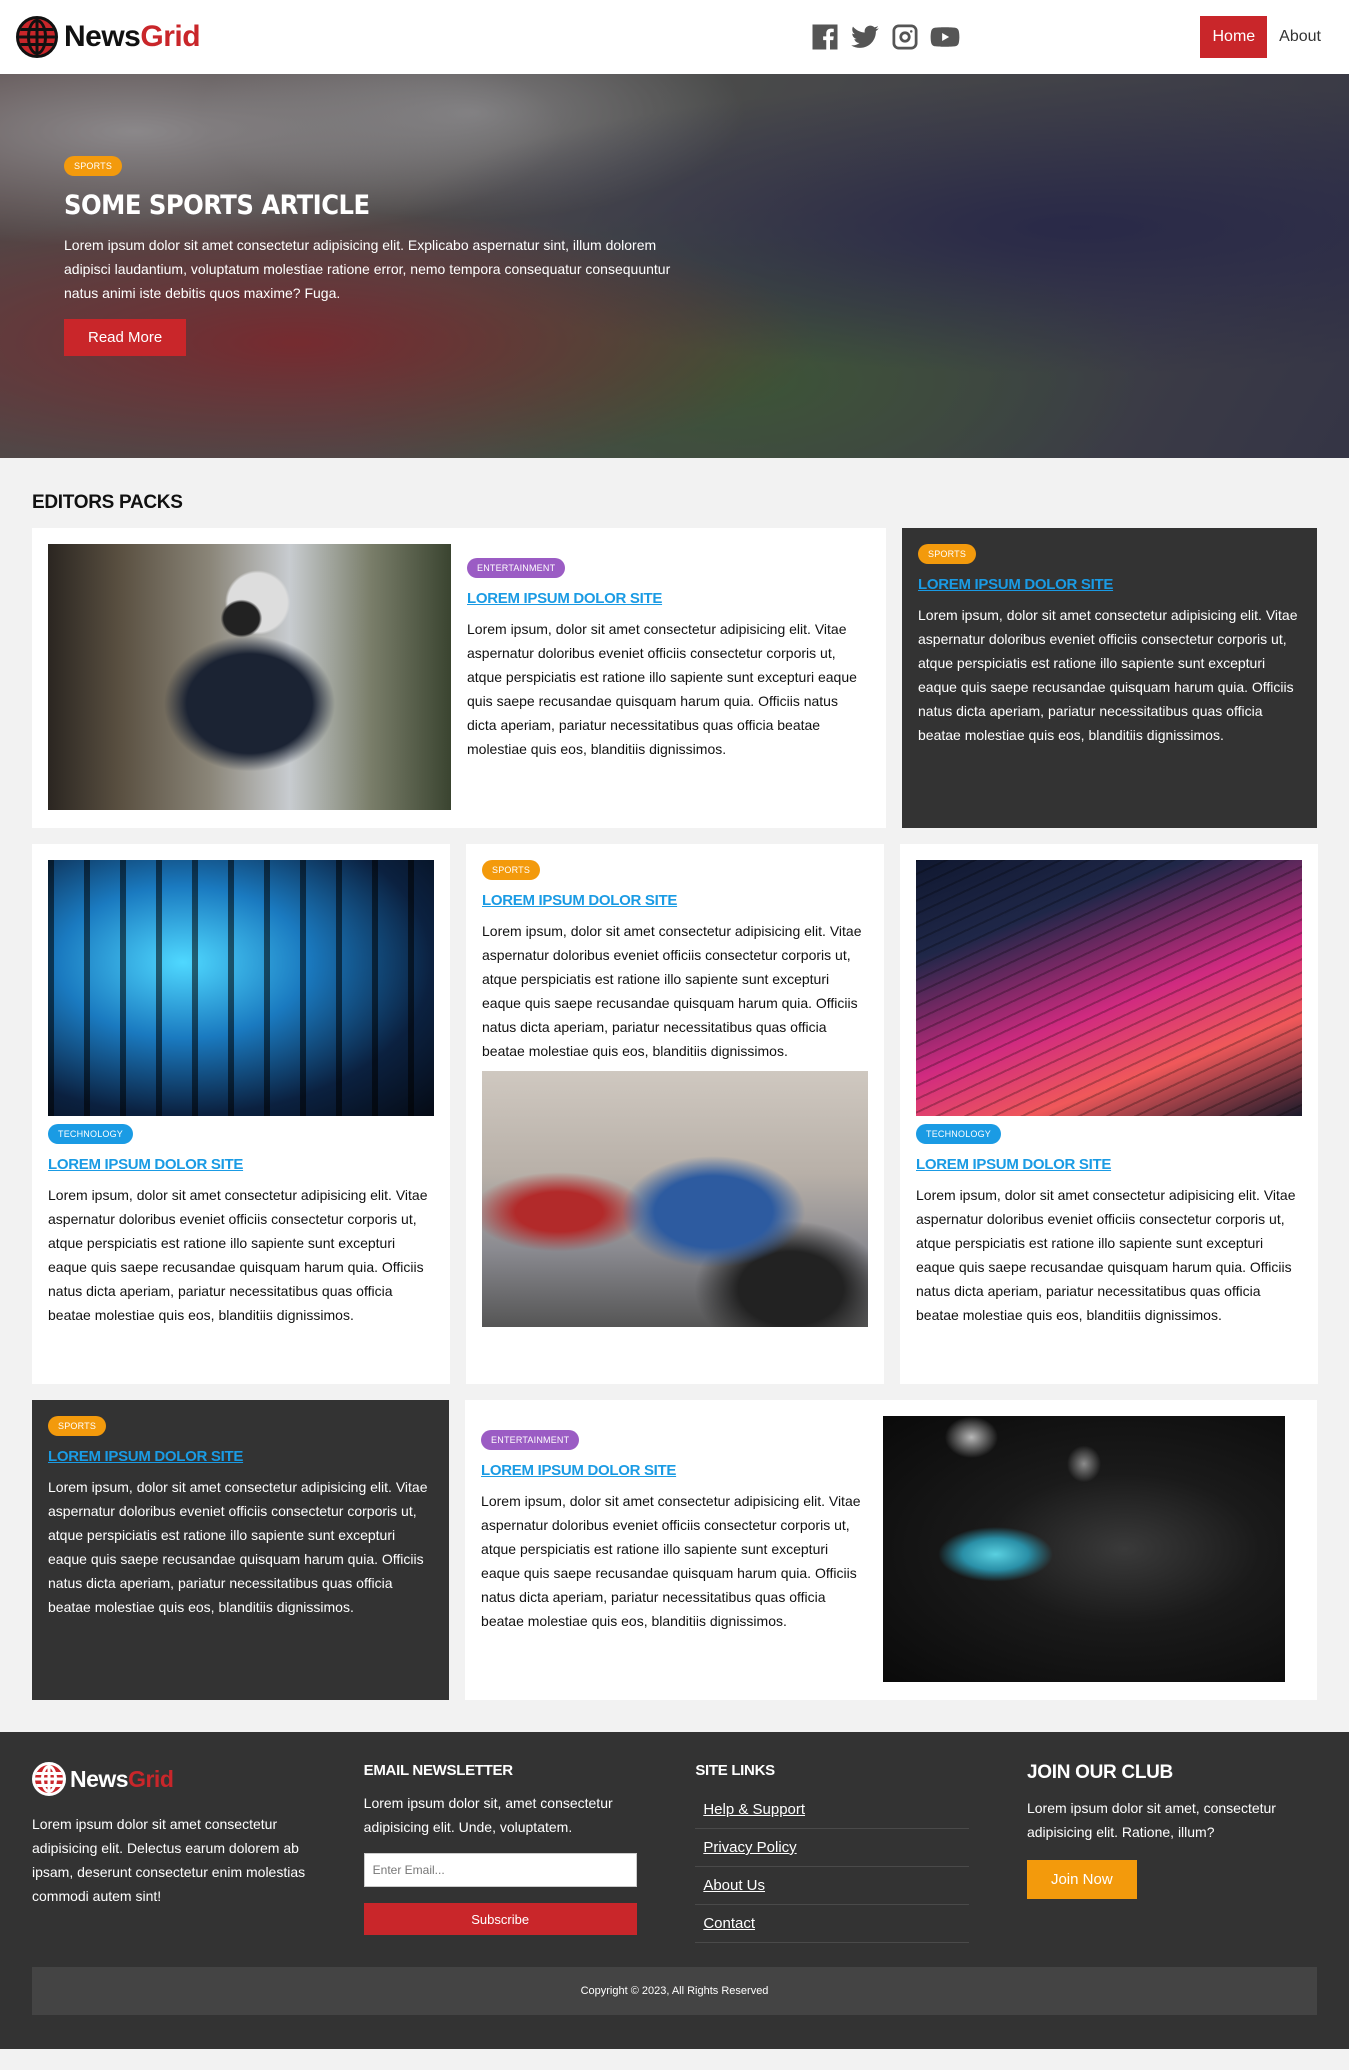 The height and width of the screenshot is (2070, 1349). I want to click on server-rack-image, so click(241, 988).